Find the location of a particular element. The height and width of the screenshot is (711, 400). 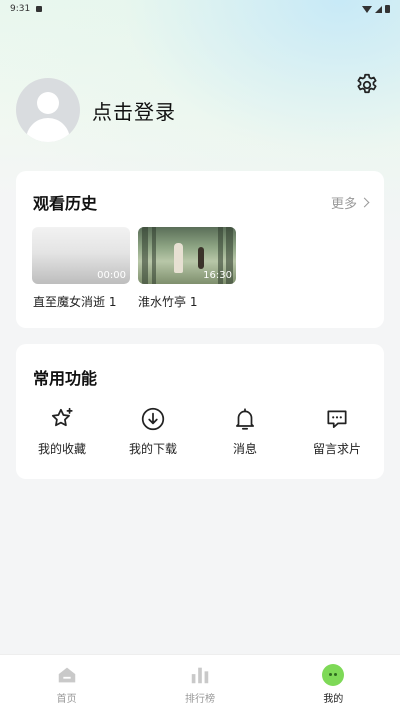

bell-icon is located at coordinates (245, 419).